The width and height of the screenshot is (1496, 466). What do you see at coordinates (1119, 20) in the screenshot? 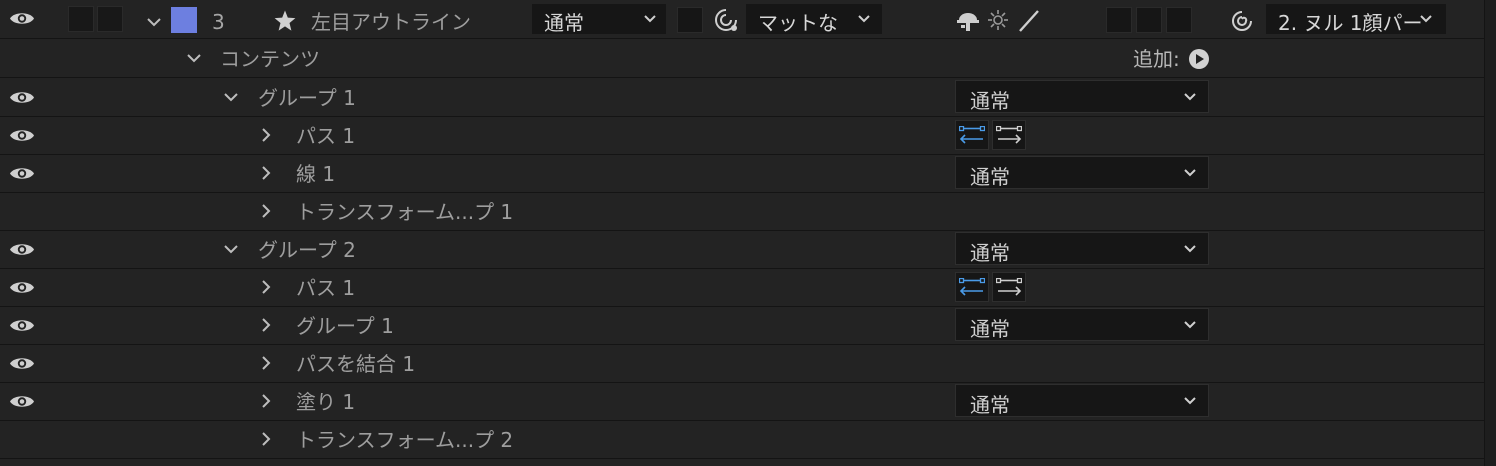
I see `motion-blur-toggle` at bounding box center [1119, 20].